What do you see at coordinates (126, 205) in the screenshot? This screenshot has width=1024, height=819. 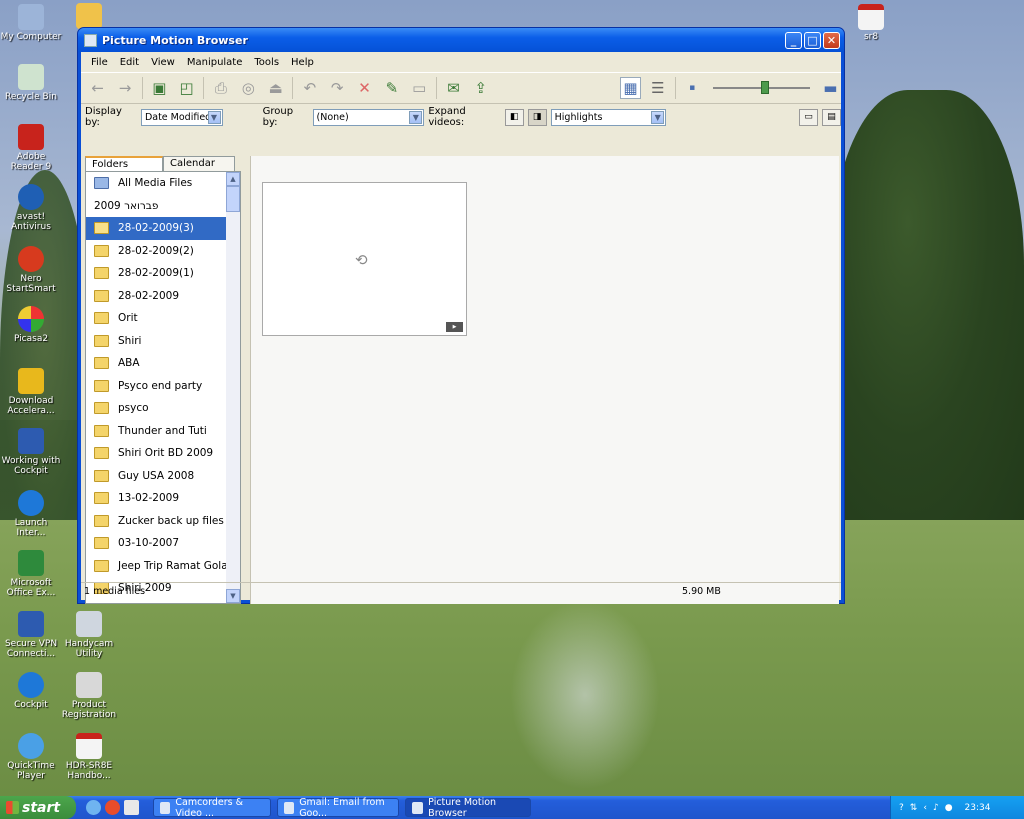 I see `date-group-header: פברואר 2009` at bounding box center [126, 205].